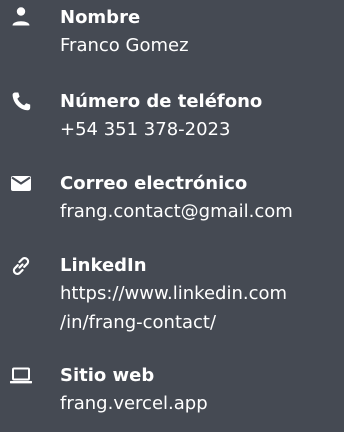 Image resolution: width=344 pixels, height=432 pixels. What do you see at coordinates (21, 102) in the screenshot?
I see `phone-icon` at bounding box center [21, 102].